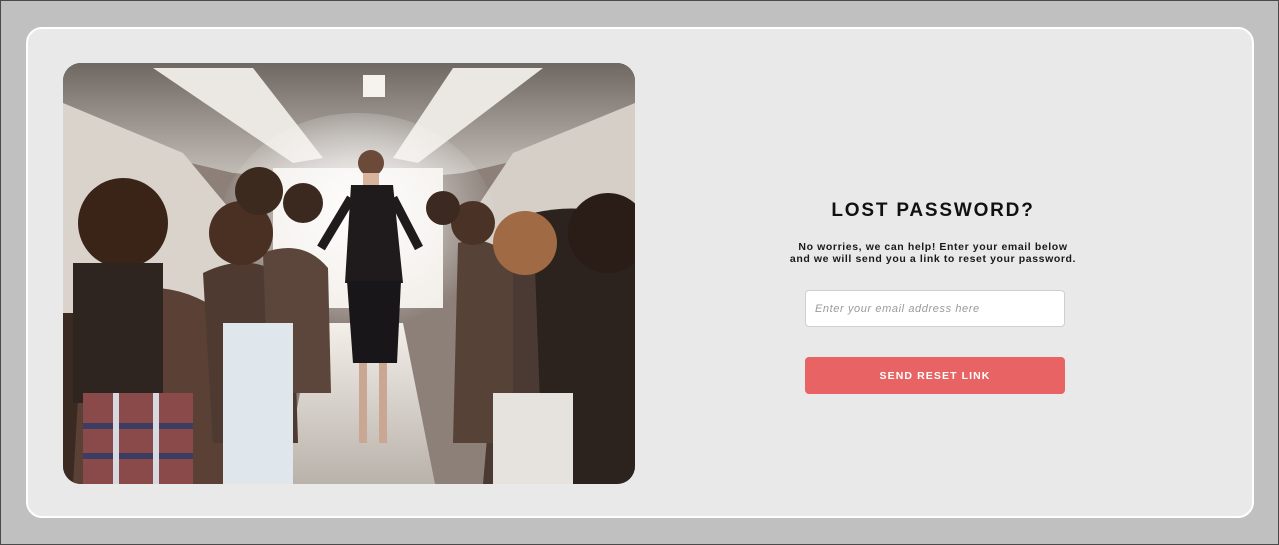  Describe the element at coordinates (935, 375) in the screenshot. I see `send-reset-link-button: SEND RESET LINK` at that location.